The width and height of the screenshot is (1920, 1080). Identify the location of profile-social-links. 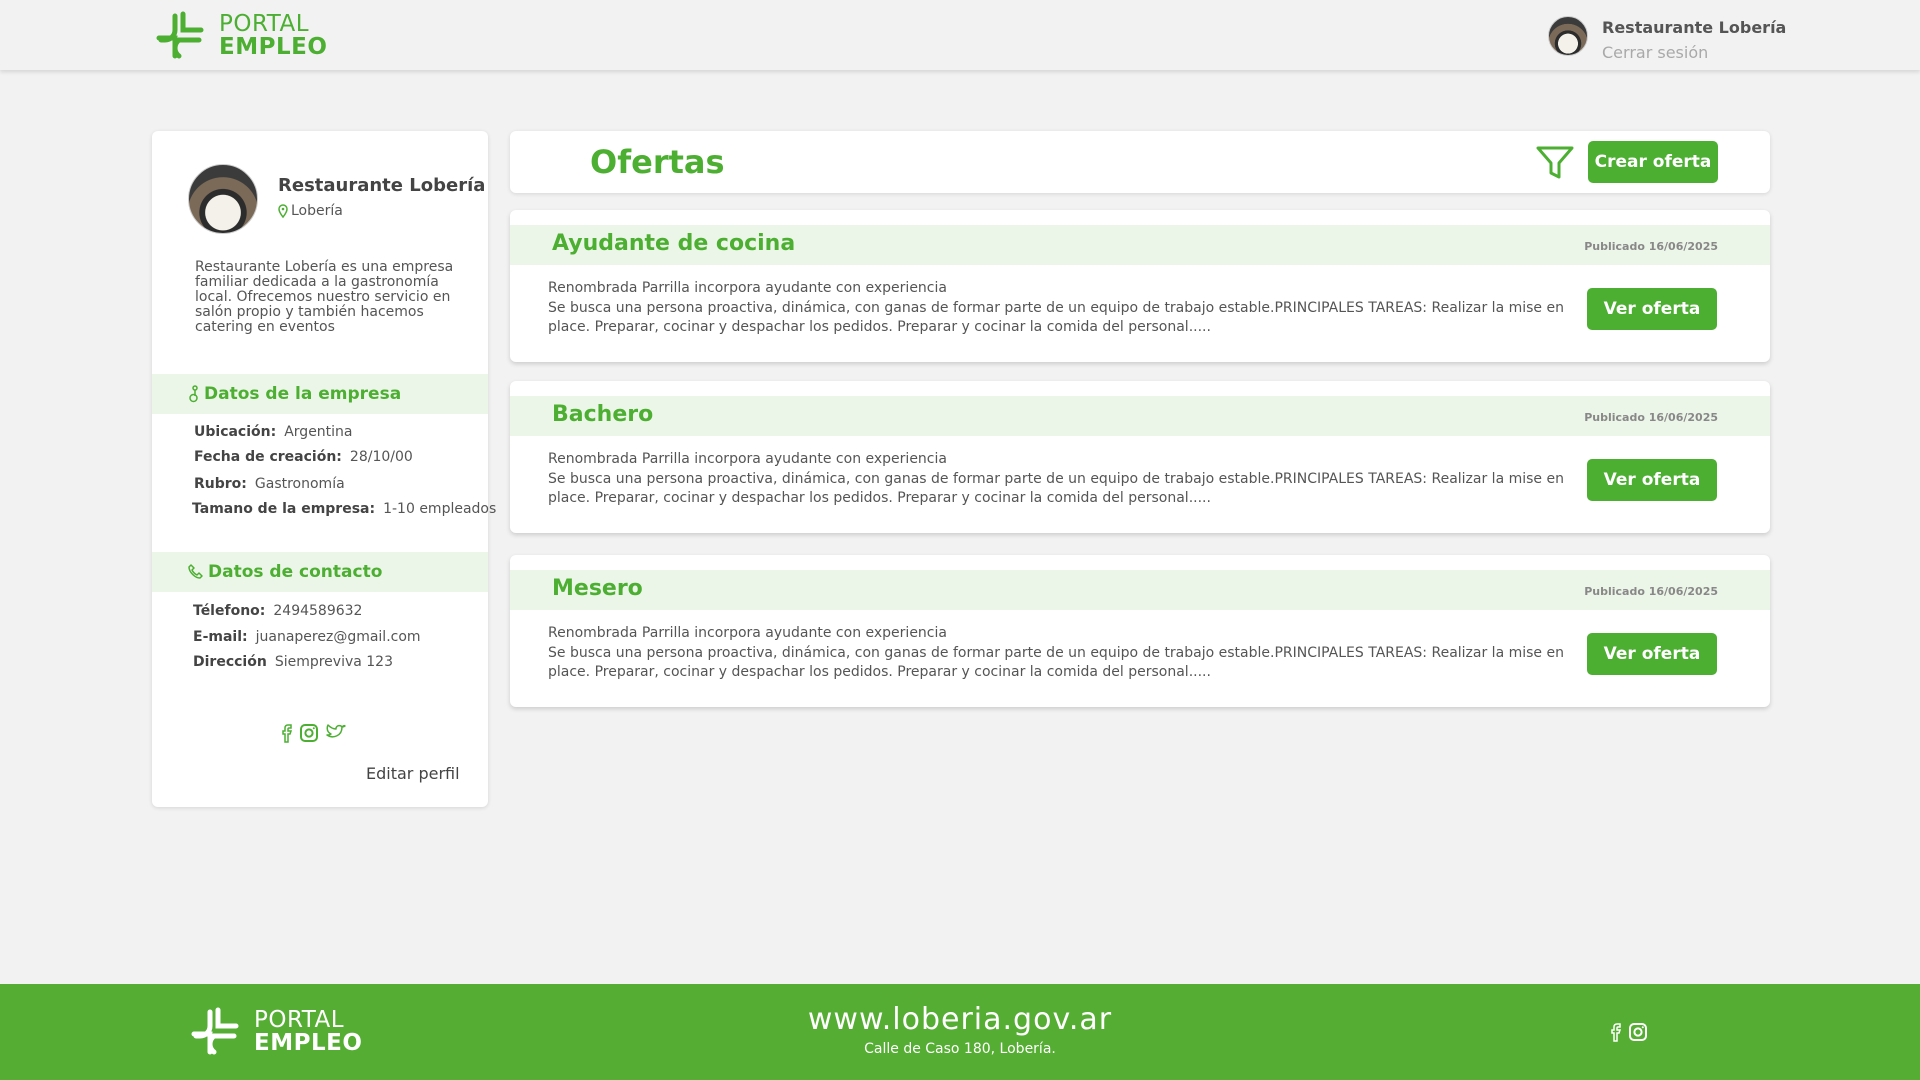
(313, 733).